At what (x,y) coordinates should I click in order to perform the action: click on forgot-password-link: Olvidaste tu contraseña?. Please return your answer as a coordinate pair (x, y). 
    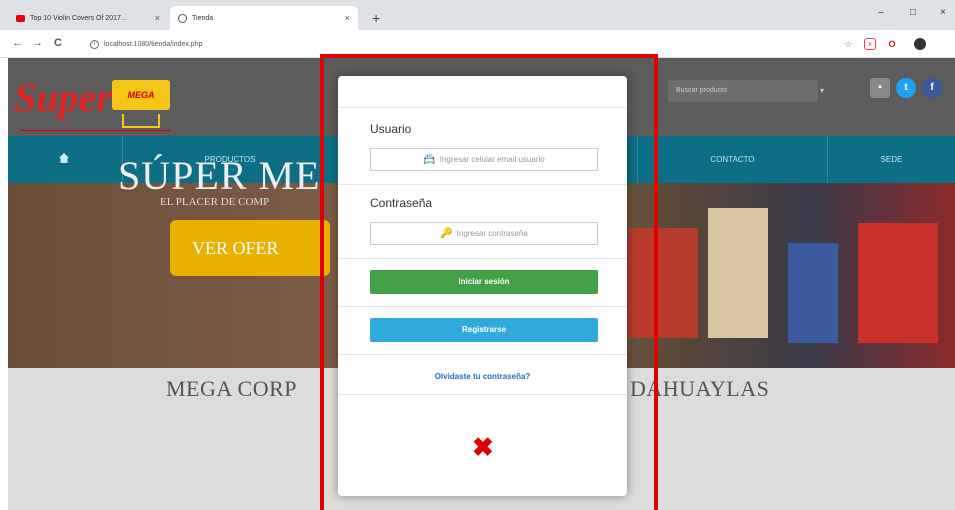
    Looking at the image, I should click on (482, 376).